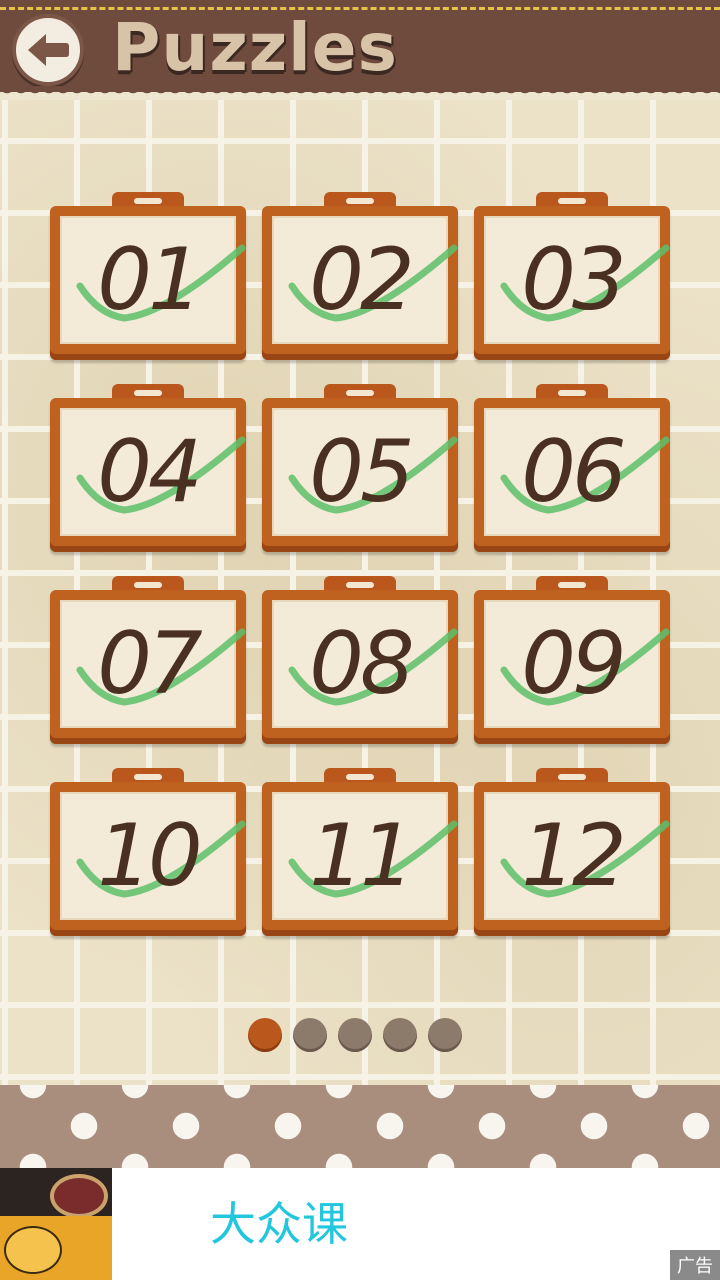 The height and width of the screenshot is (1280, 720). I want to click on level-card: 05, so click(360, 468).